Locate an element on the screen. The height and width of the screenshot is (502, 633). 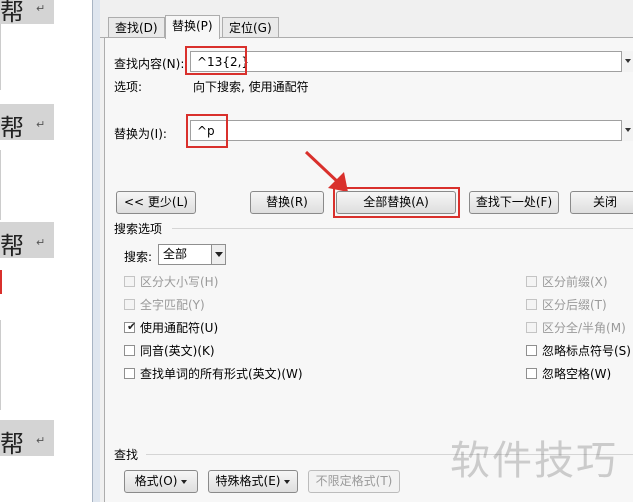
wildcards-label: 使用通配符(U) is located at coordinates (179, 328).